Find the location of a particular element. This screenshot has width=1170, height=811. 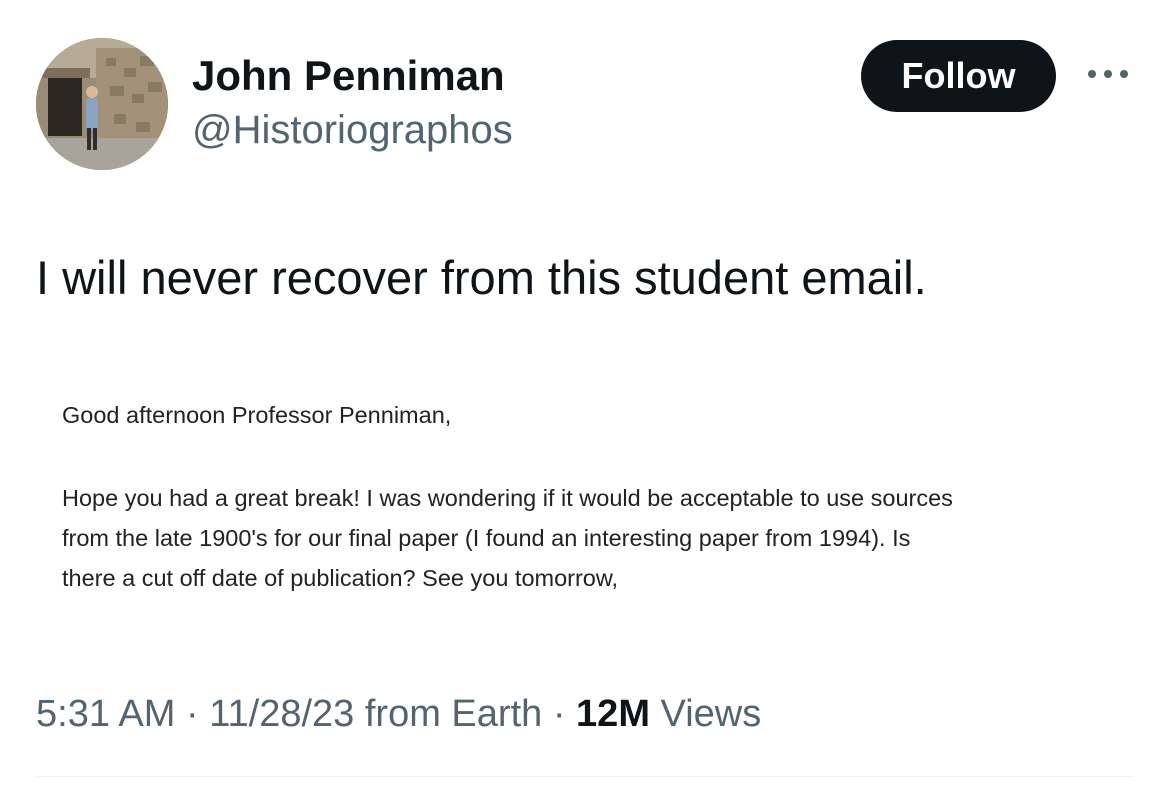

profile-photo-icon is located at coordinates (102, 104).